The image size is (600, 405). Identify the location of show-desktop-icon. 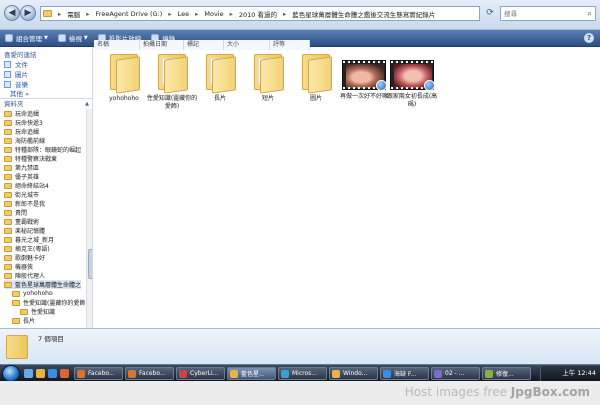
(28, 373).